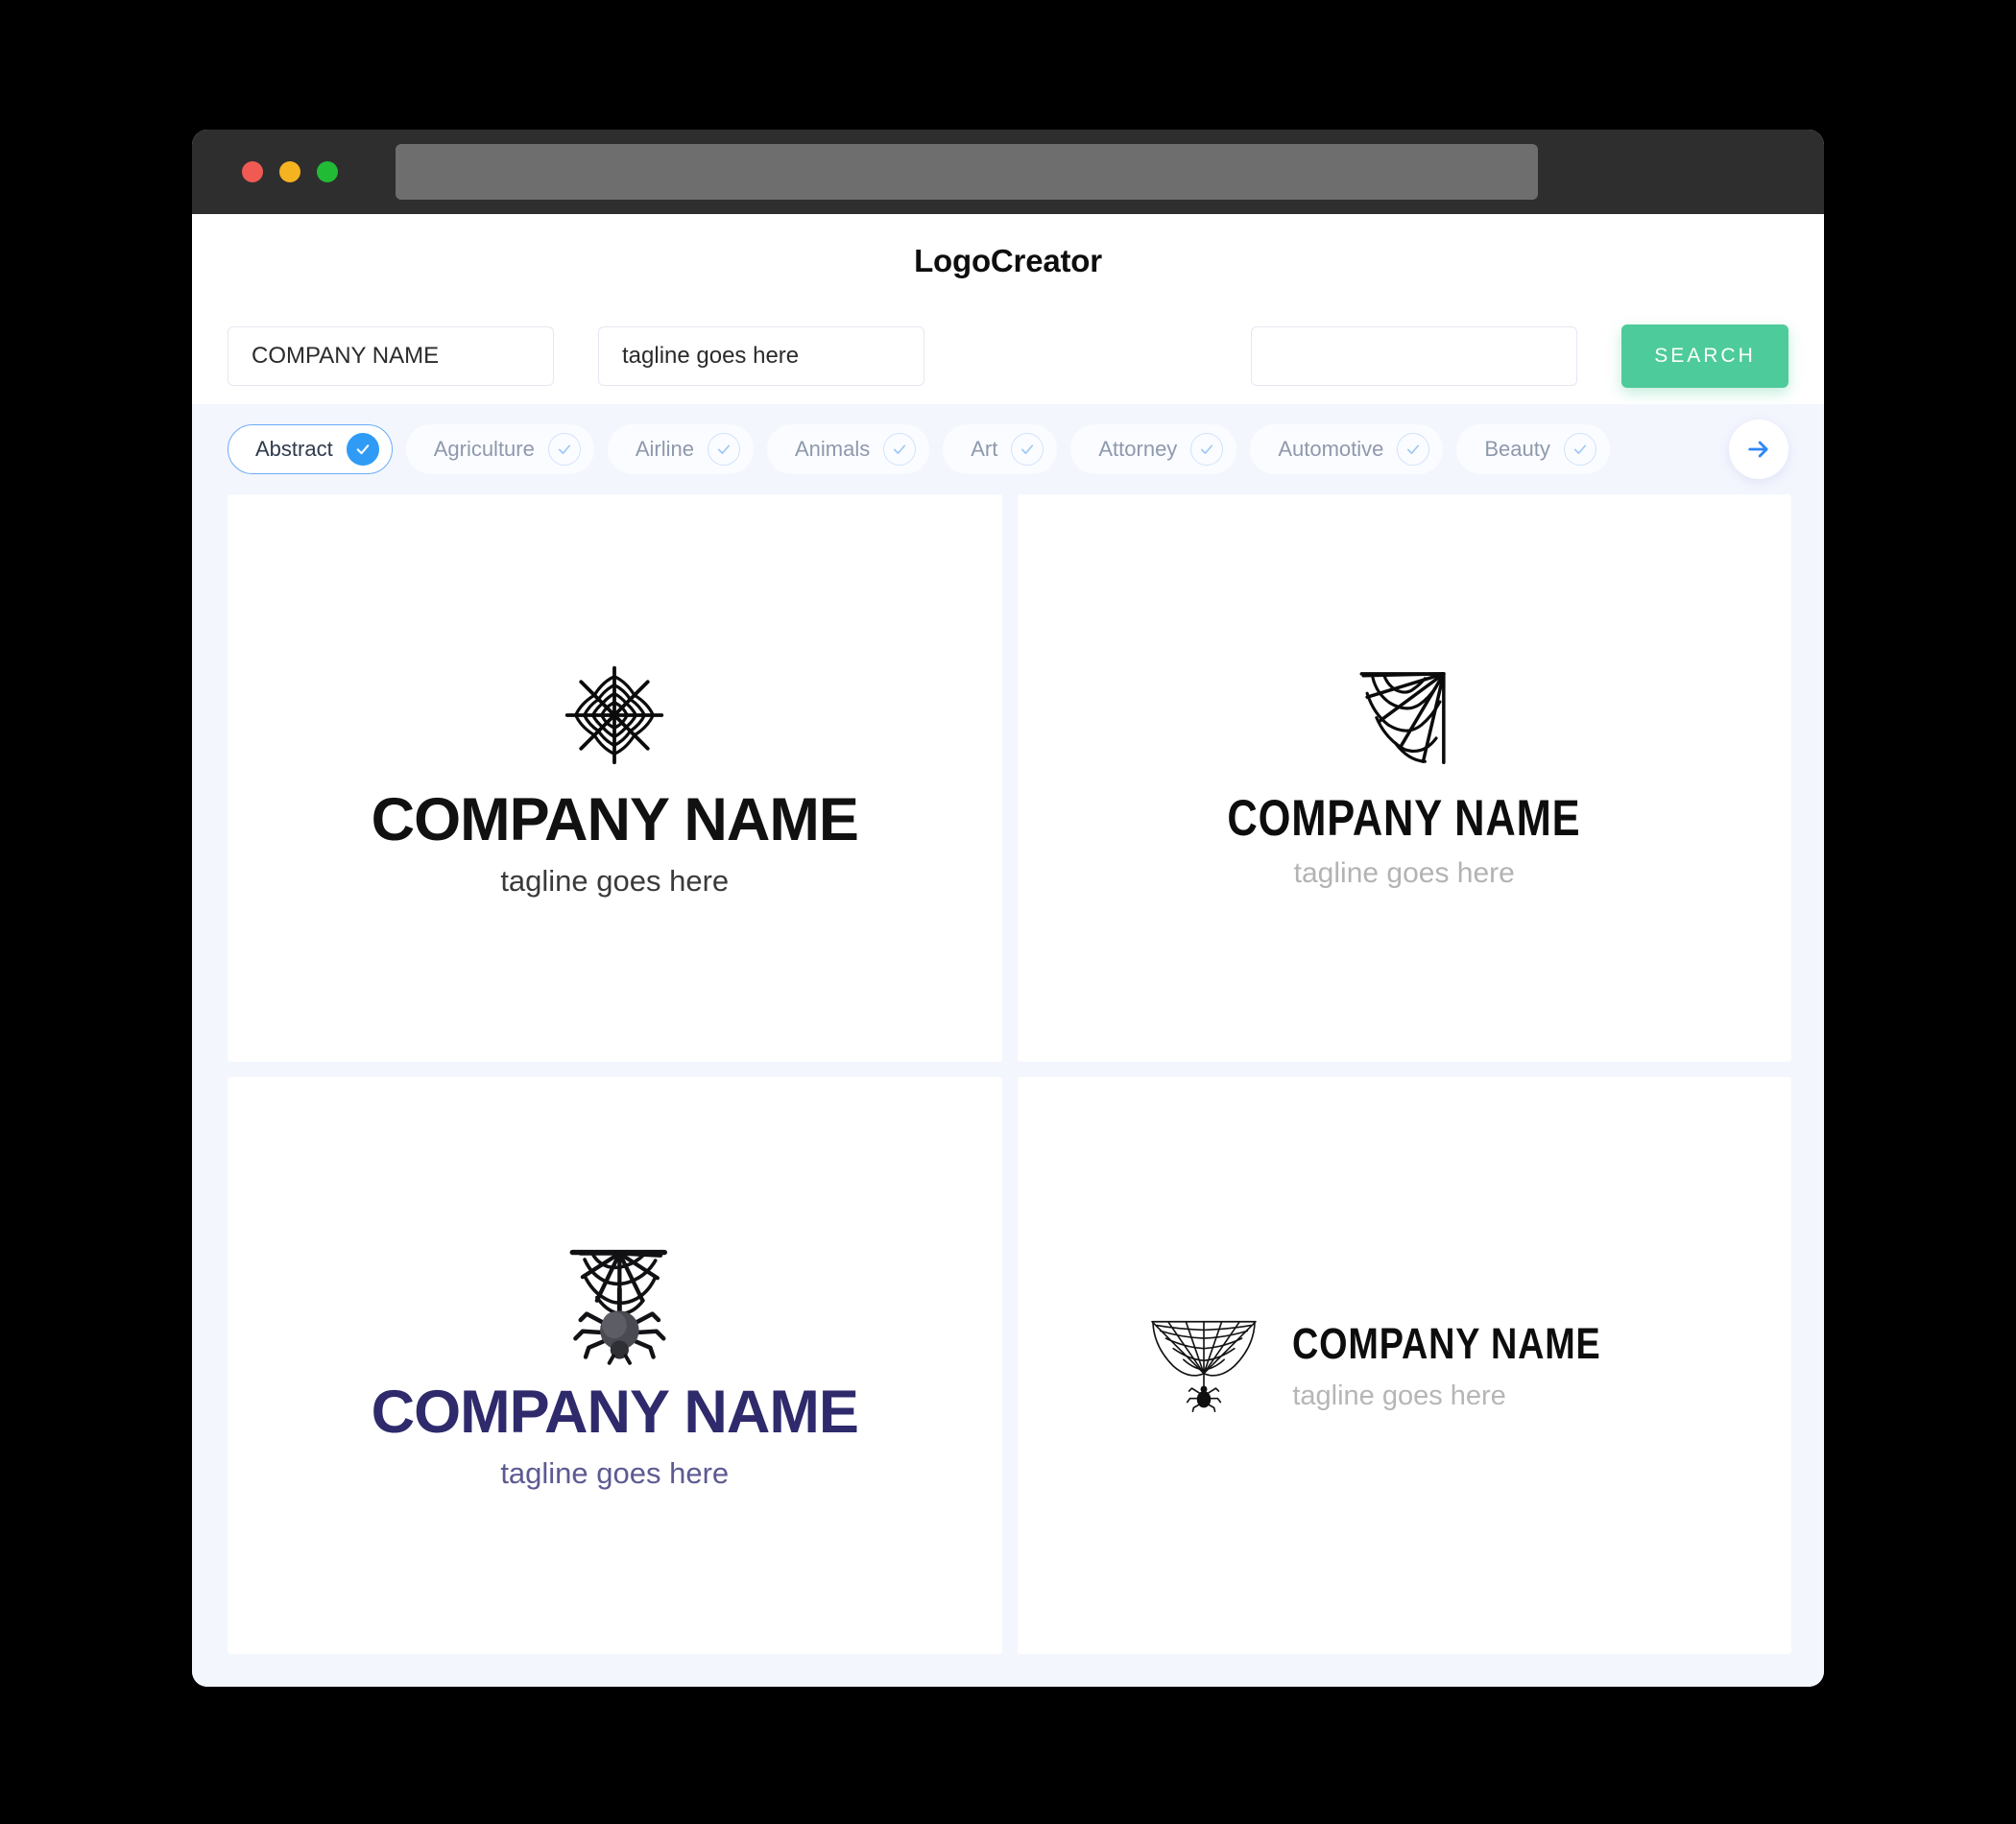 This screenshot has height=1824, width=2016. Describe the element at coordinates (391, 356) in the screenshot. I see `company-name-input` at that location.